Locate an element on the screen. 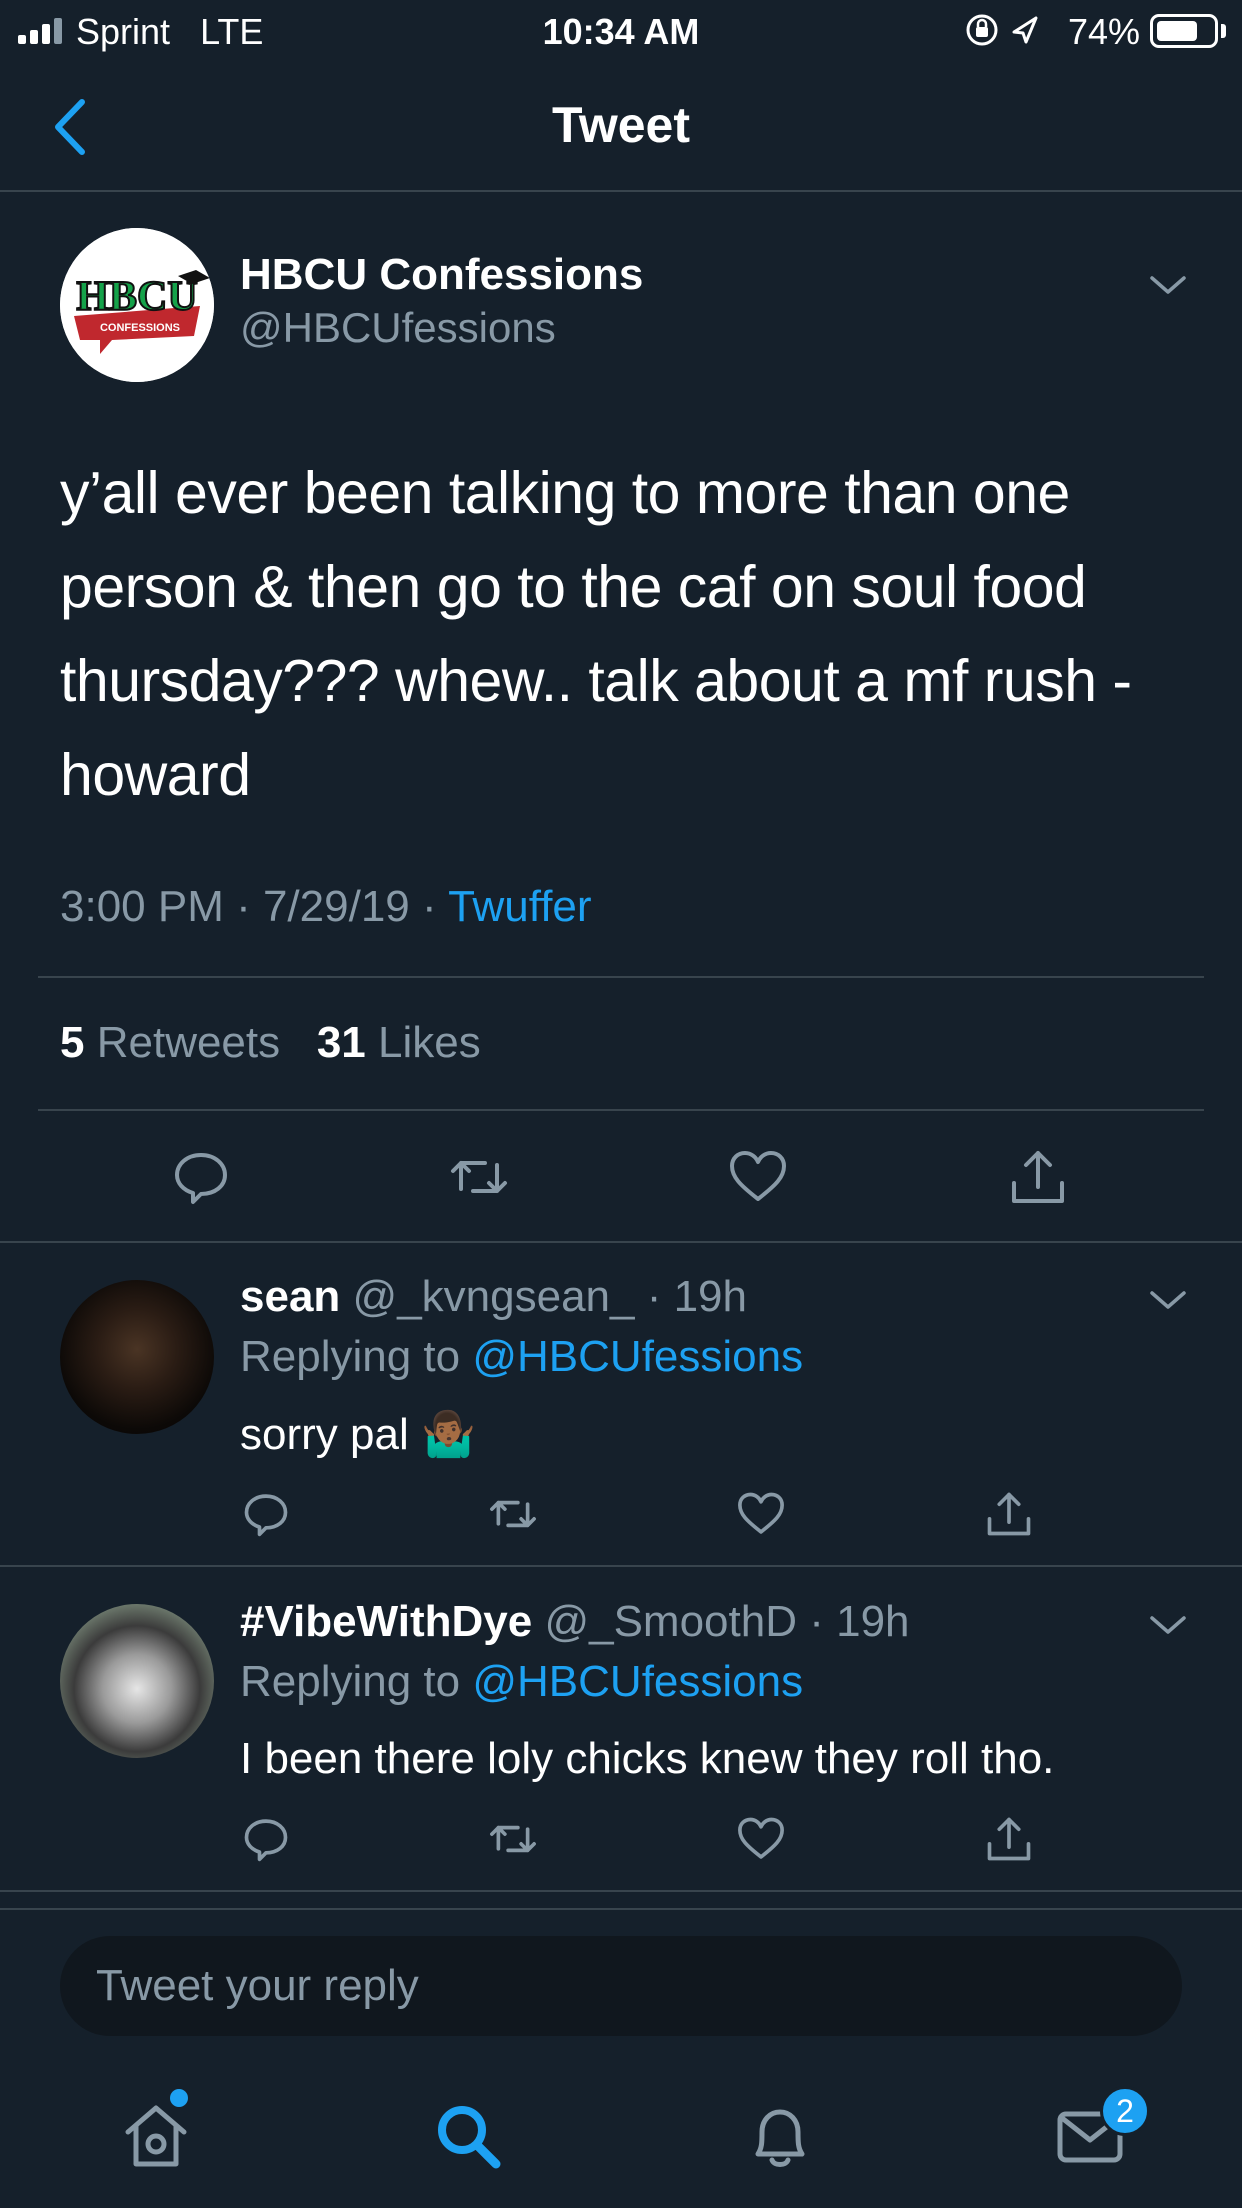  reply-composer is located at coordinates (621, 1986).